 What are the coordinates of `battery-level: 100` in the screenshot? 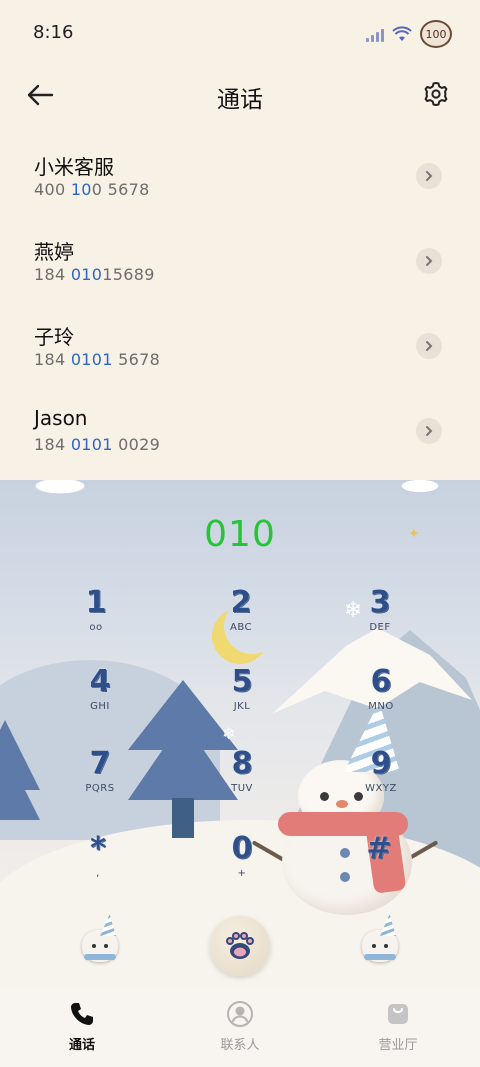 It's located at (436, 34).